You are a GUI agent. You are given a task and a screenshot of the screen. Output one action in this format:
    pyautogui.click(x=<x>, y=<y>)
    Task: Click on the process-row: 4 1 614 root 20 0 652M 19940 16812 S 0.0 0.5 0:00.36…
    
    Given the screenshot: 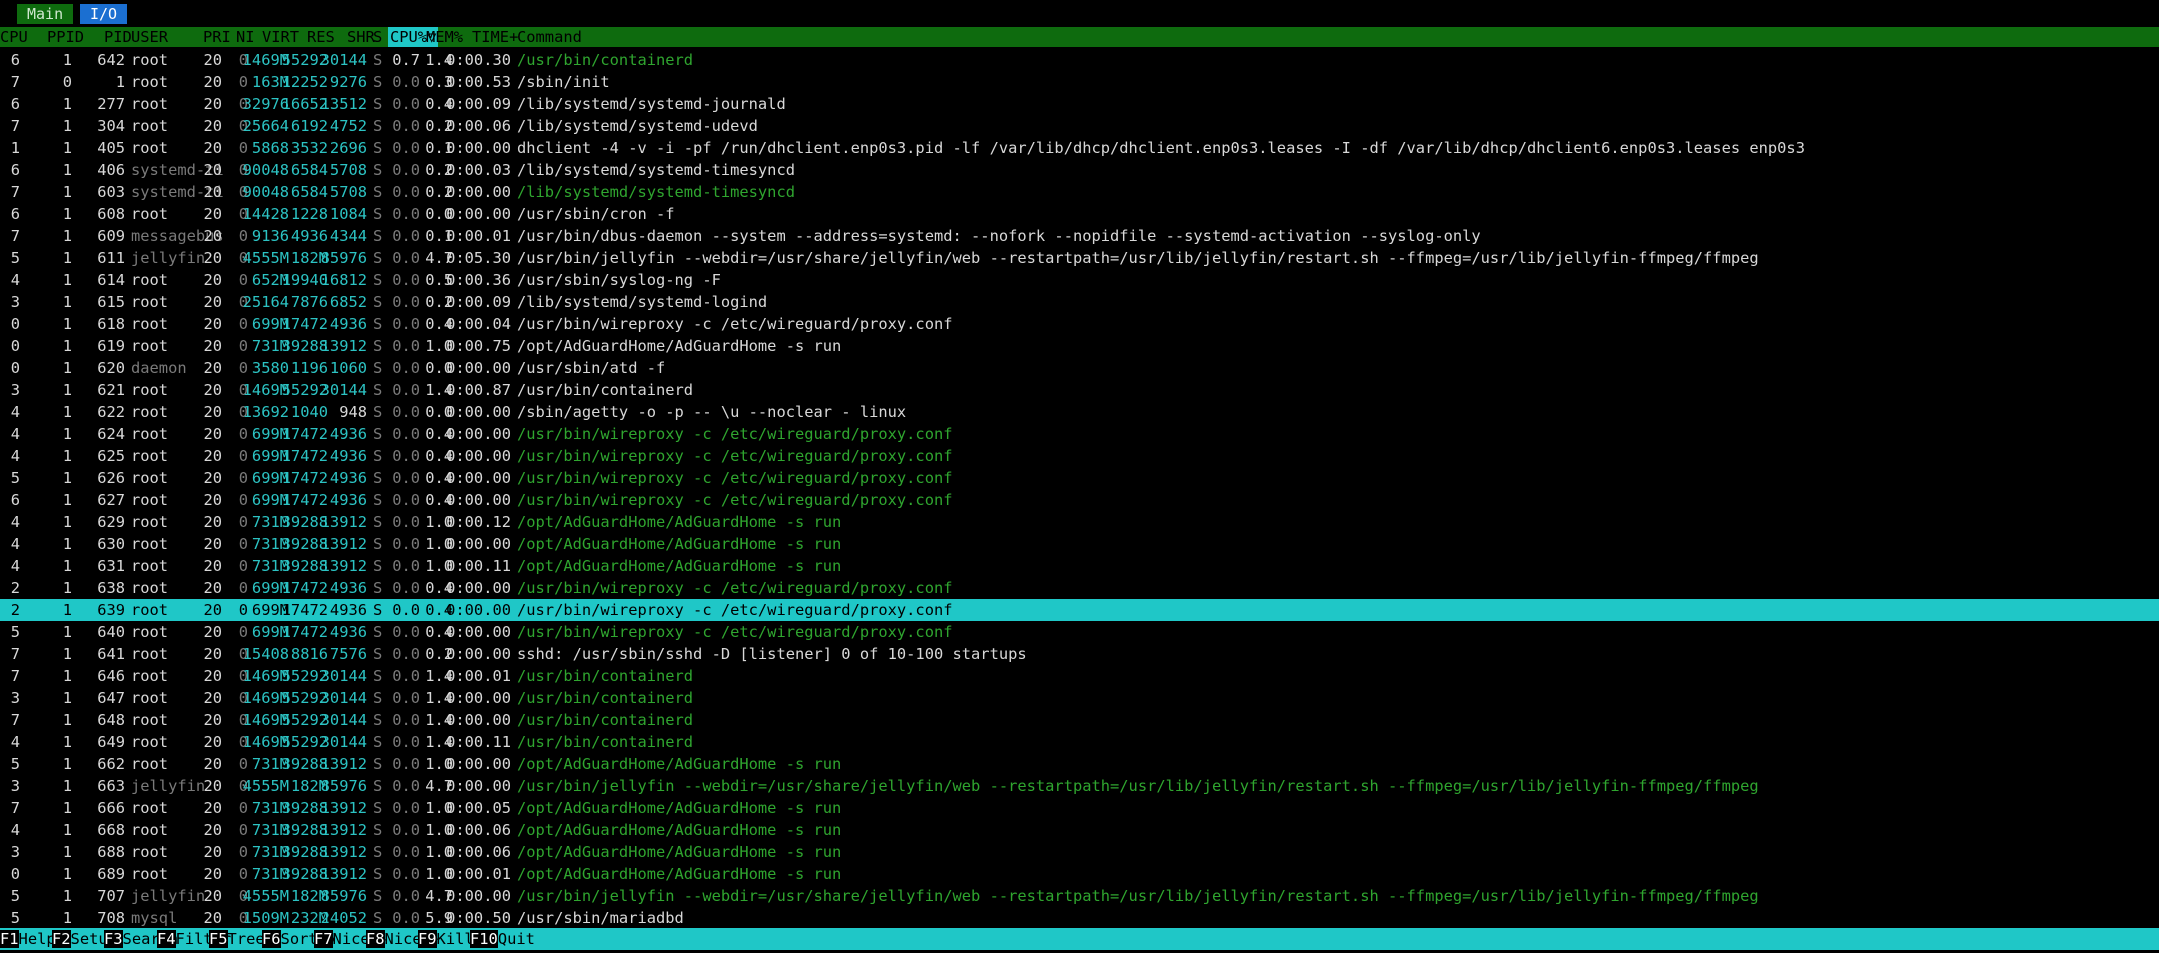 What is the action you would take?
    pyautogui.click(x=1079, y=280)
    